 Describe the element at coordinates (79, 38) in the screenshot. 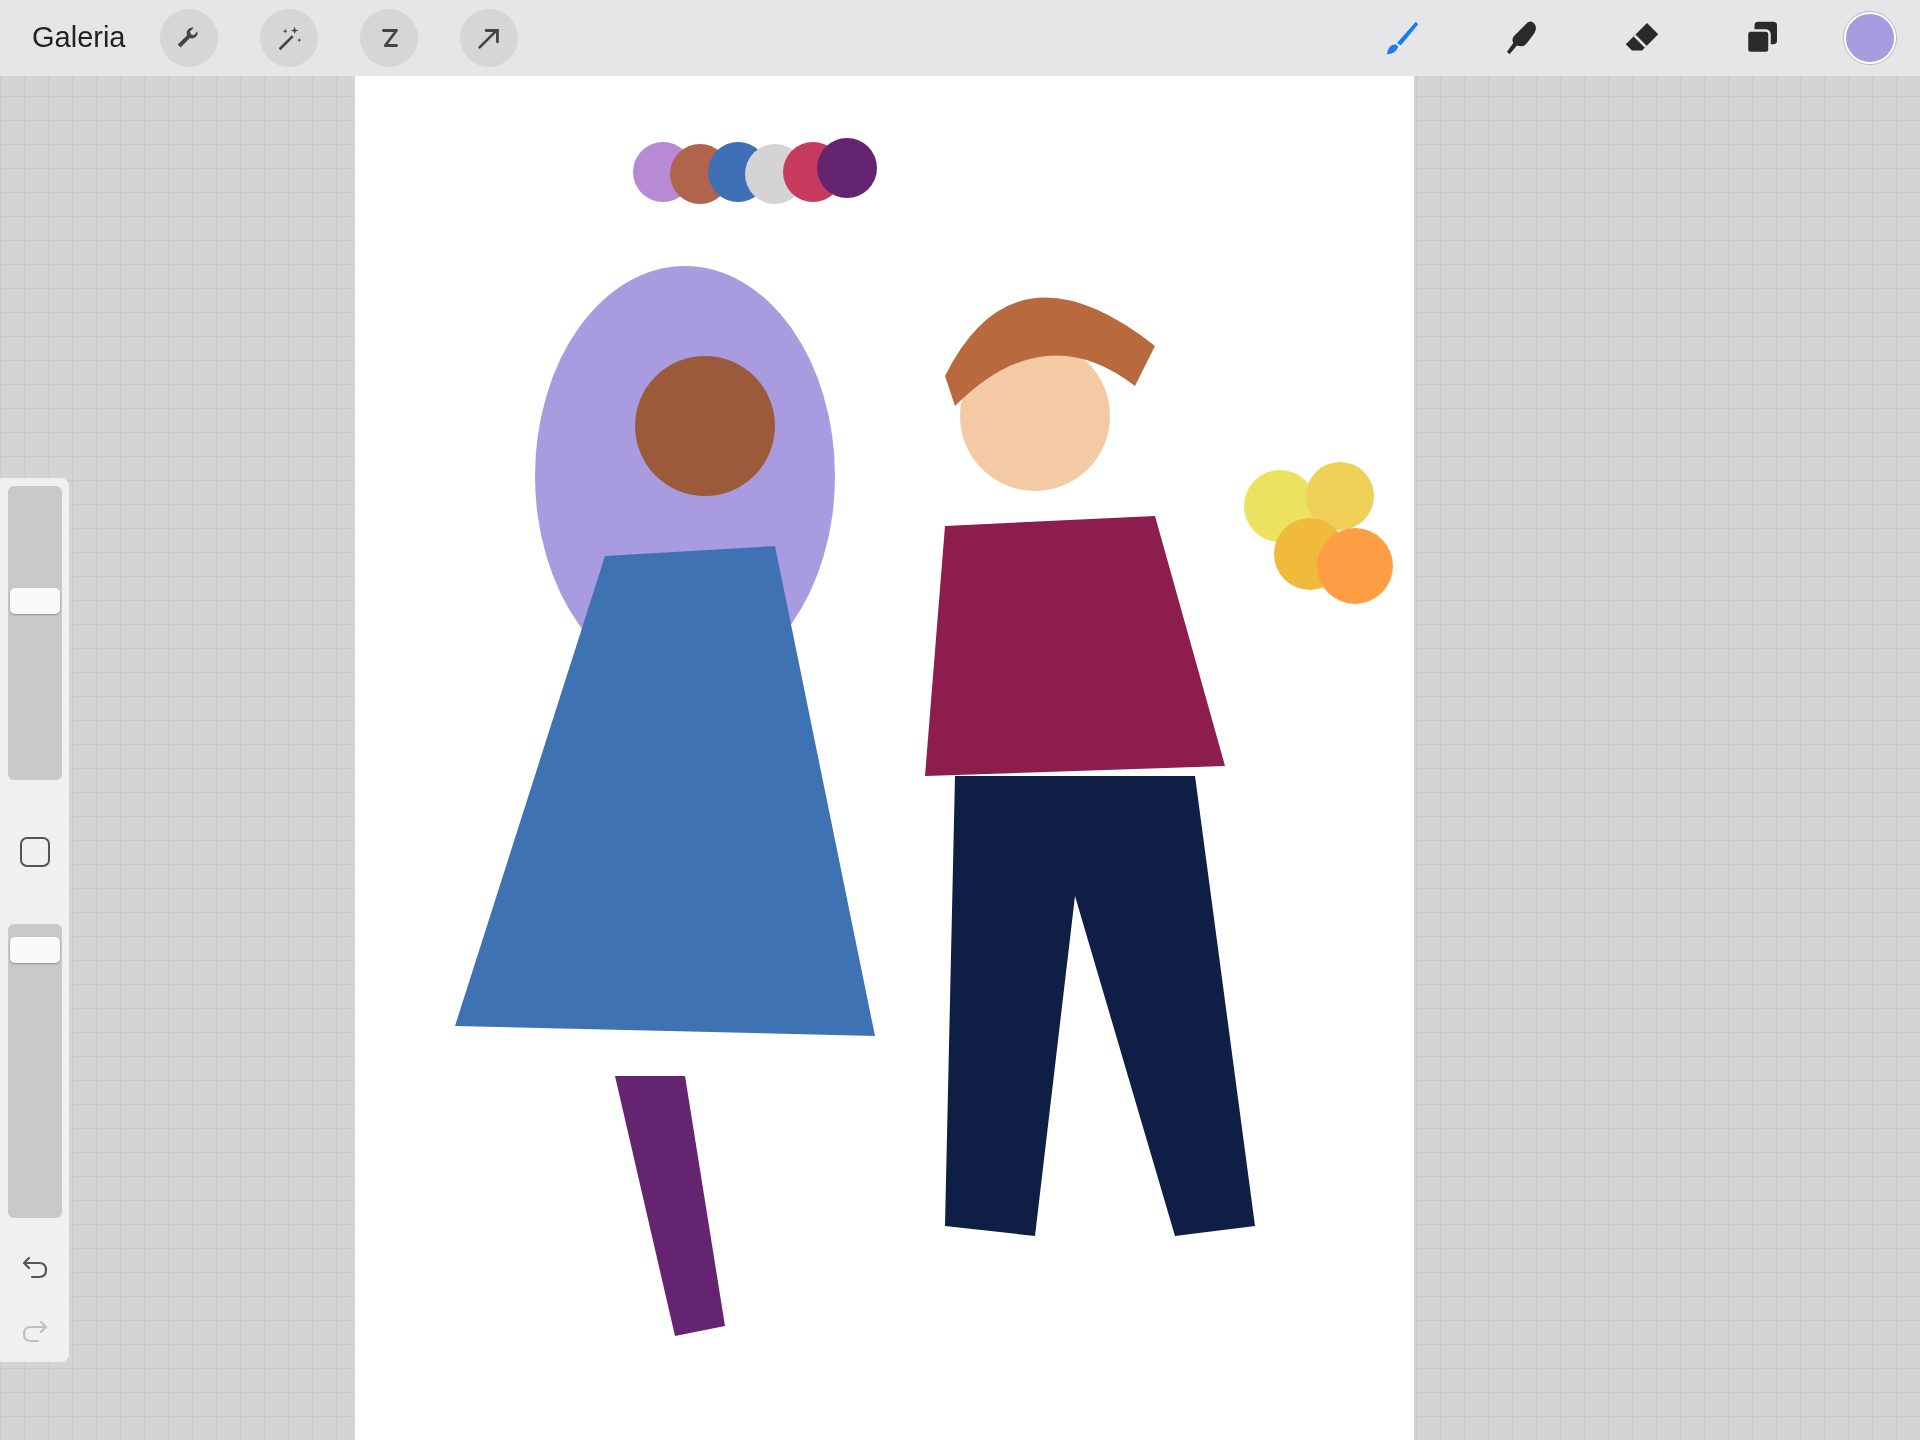

I see `gallery-button: Galeria` at that location.